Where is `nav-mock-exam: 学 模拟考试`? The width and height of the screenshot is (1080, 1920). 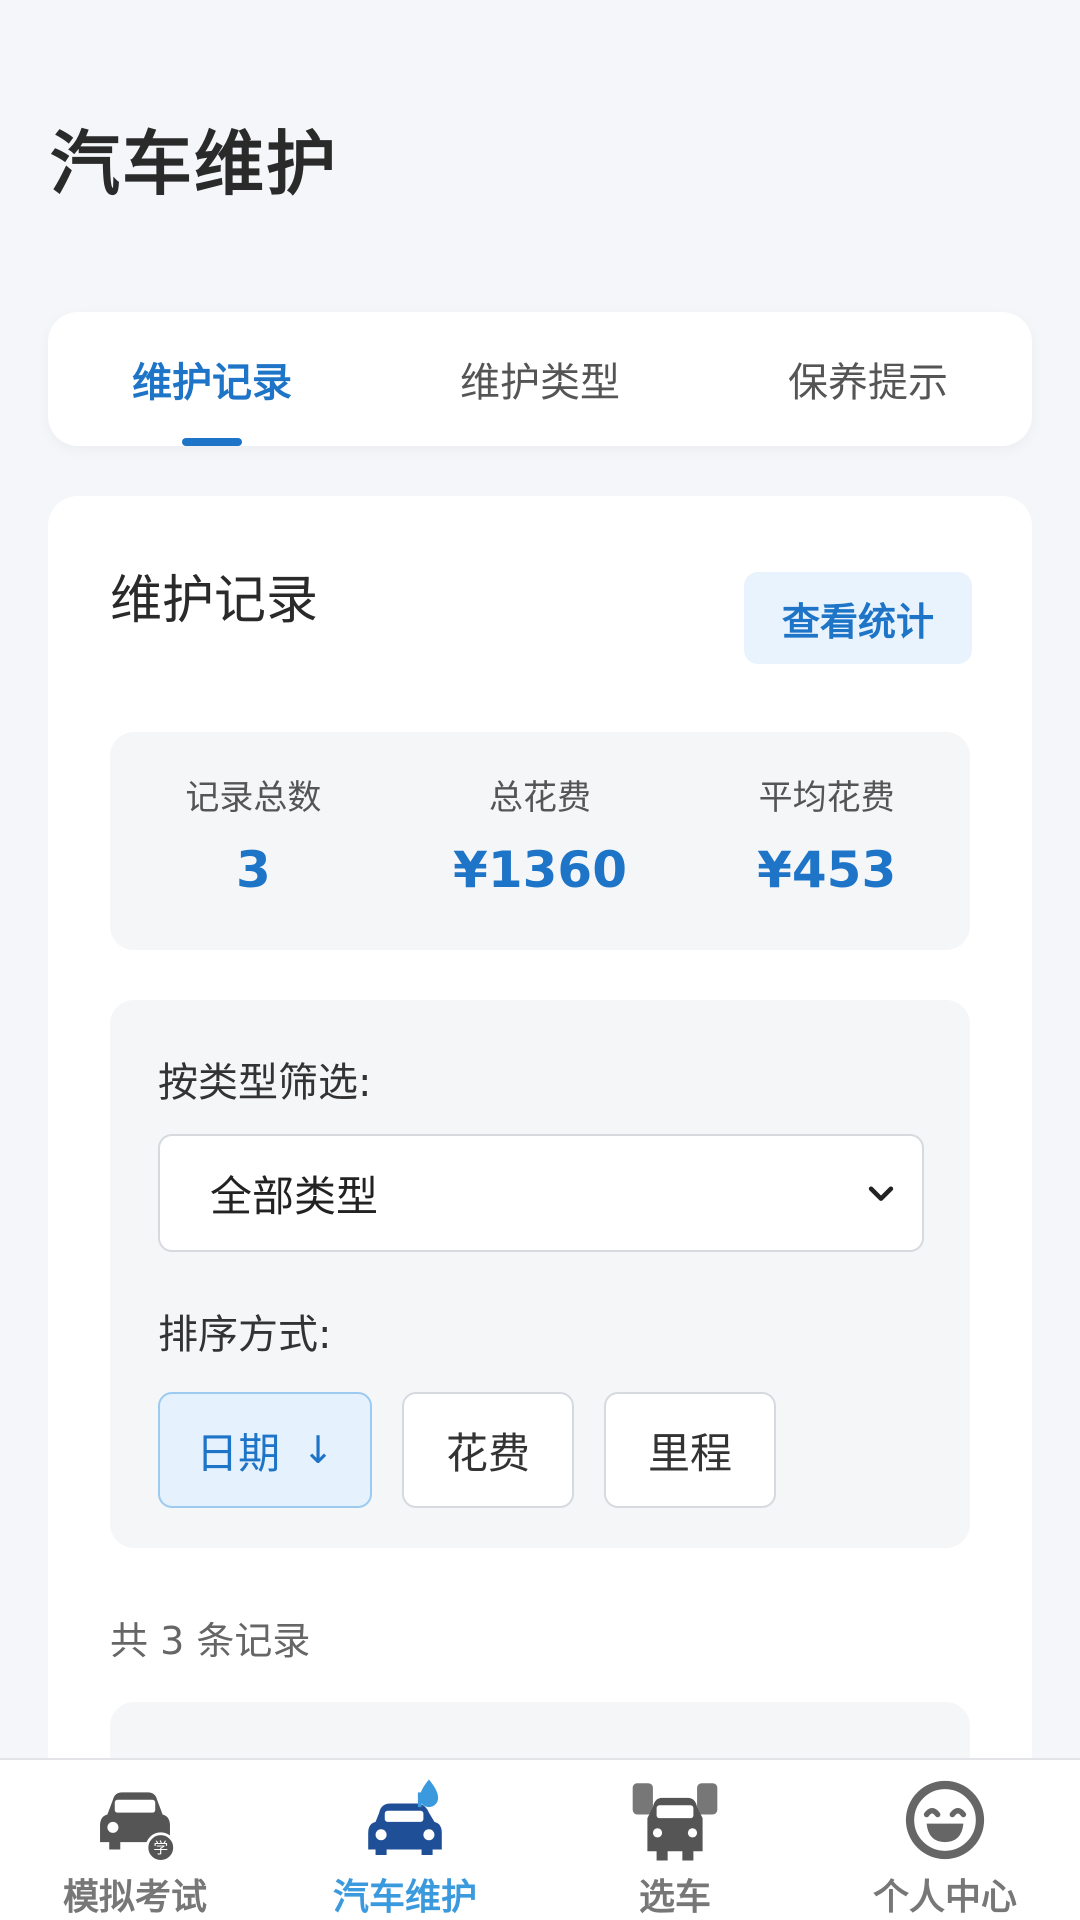
nav-mock-exam: 学 模拟考试 is located at coordinates (135, 1840).